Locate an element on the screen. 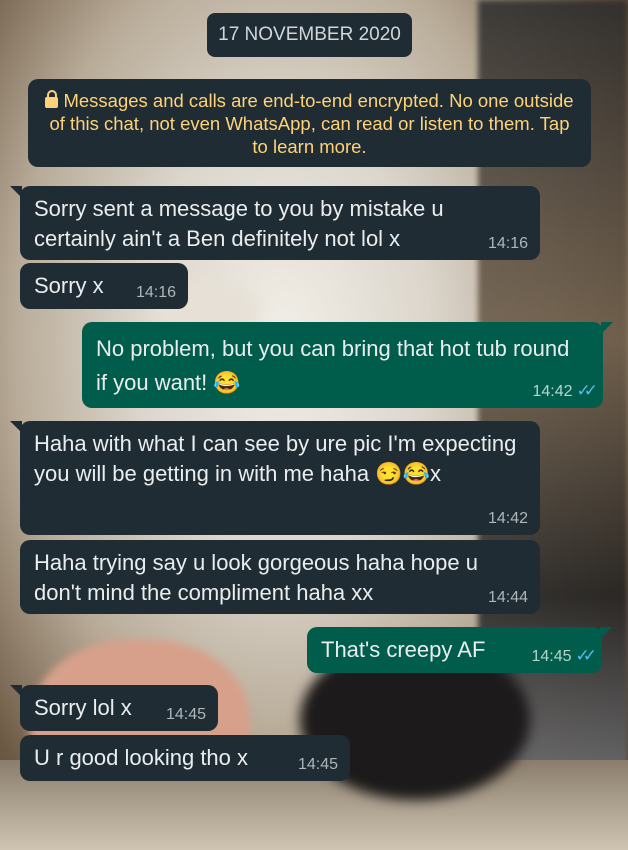 This screenshot has height=850, width=628. message-text: U r good looking tho x is located at coordinates (141, 757).